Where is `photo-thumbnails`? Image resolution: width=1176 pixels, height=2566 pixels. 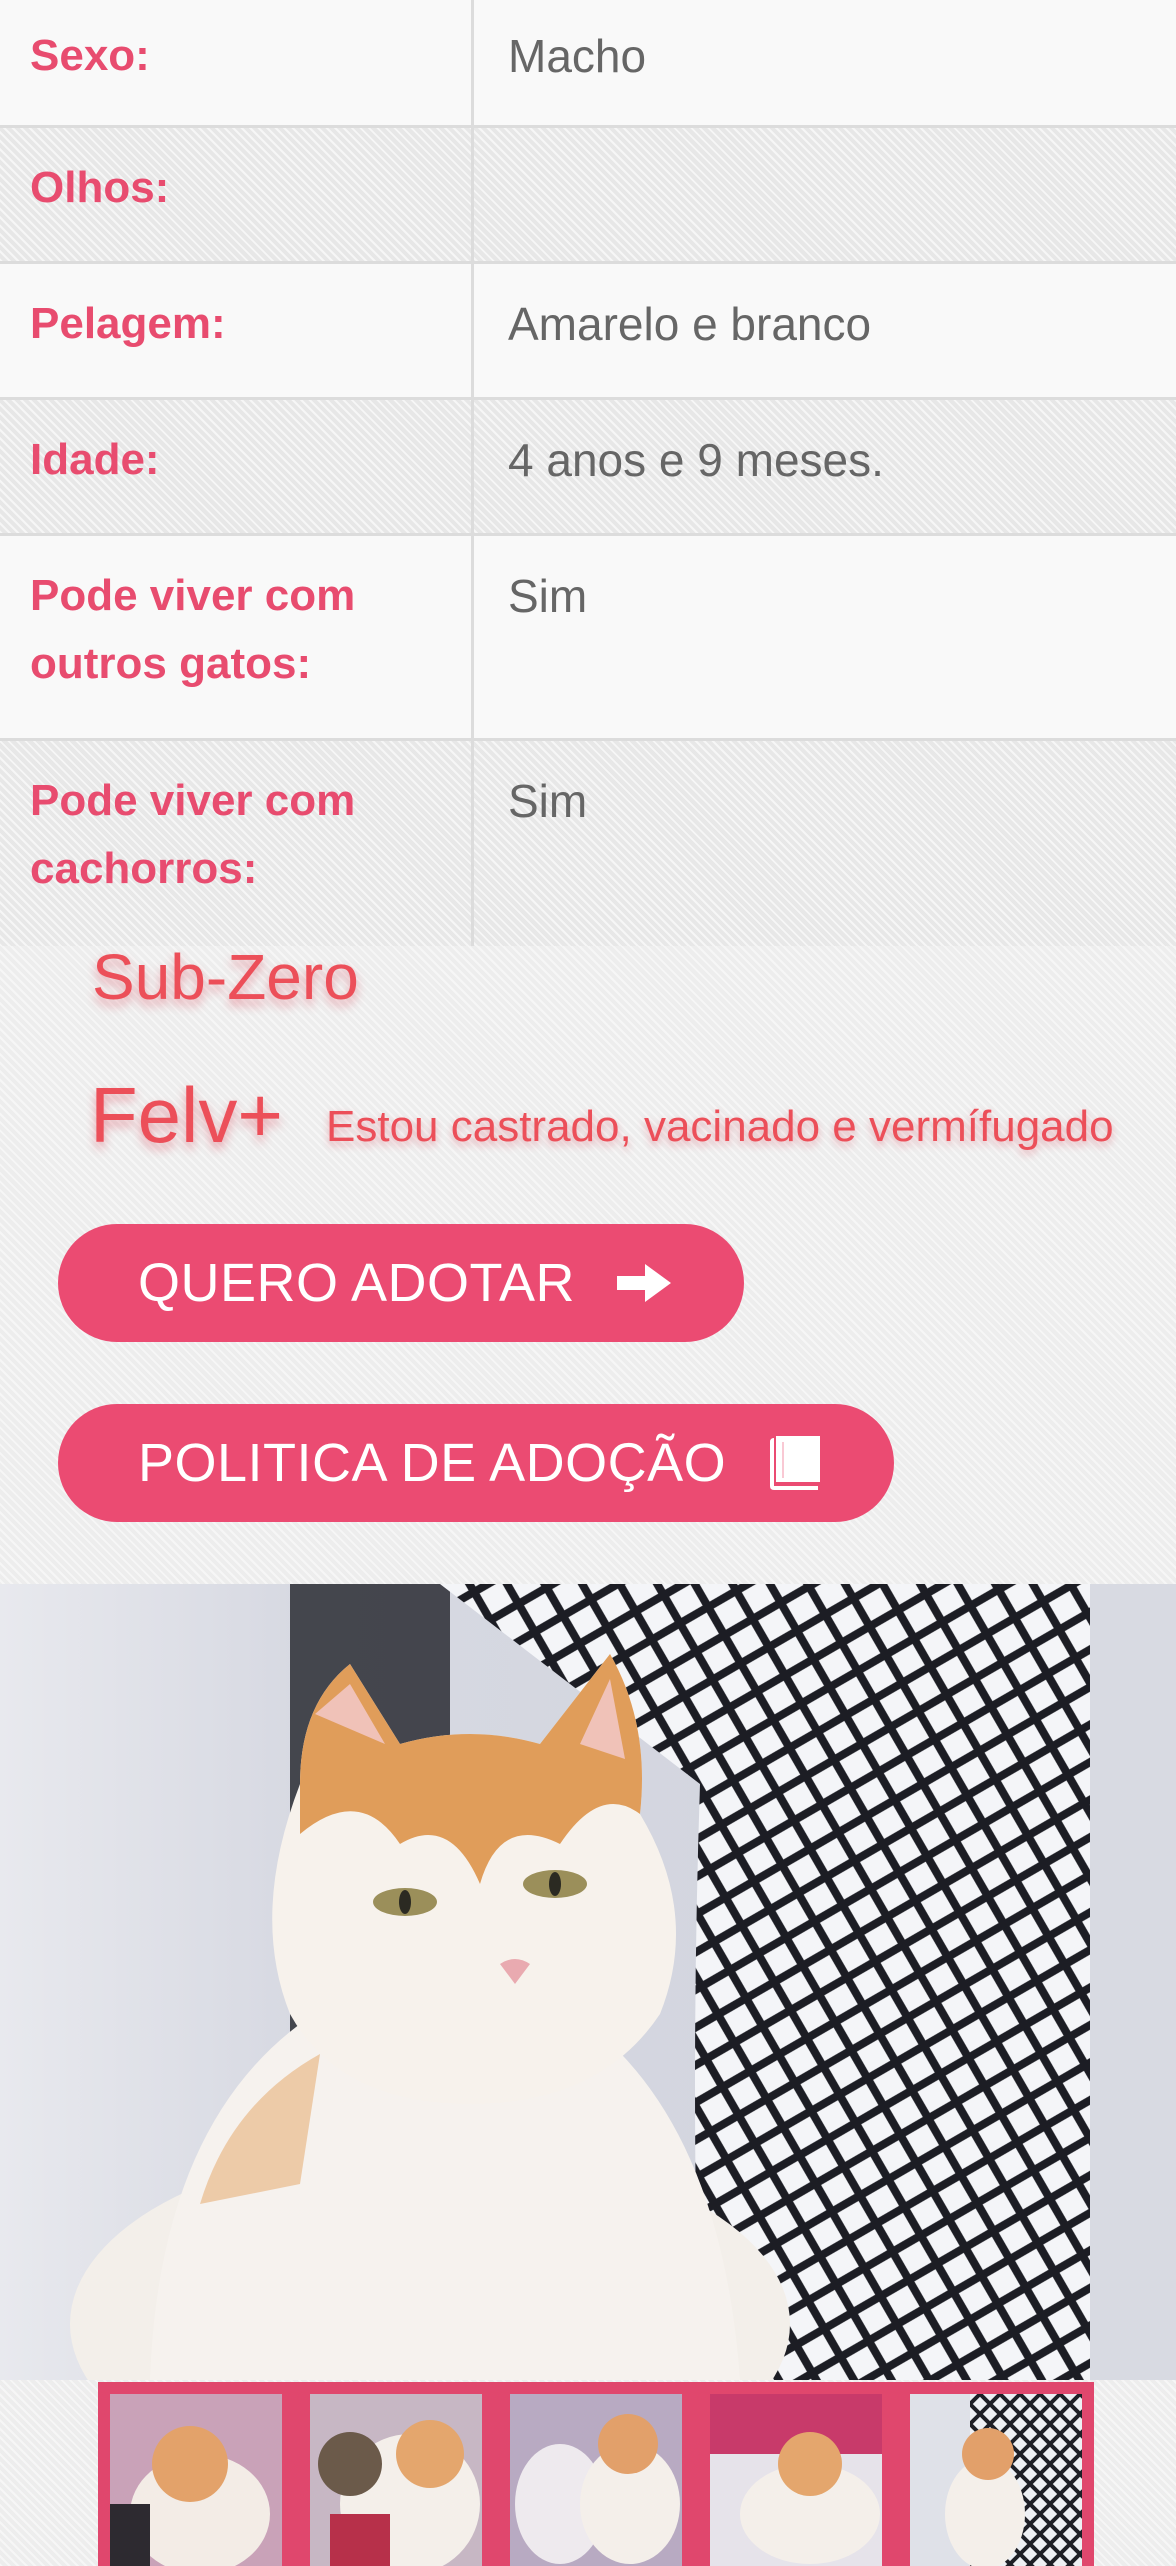 photo-thumbnails is located at coordinates (596, 2474).